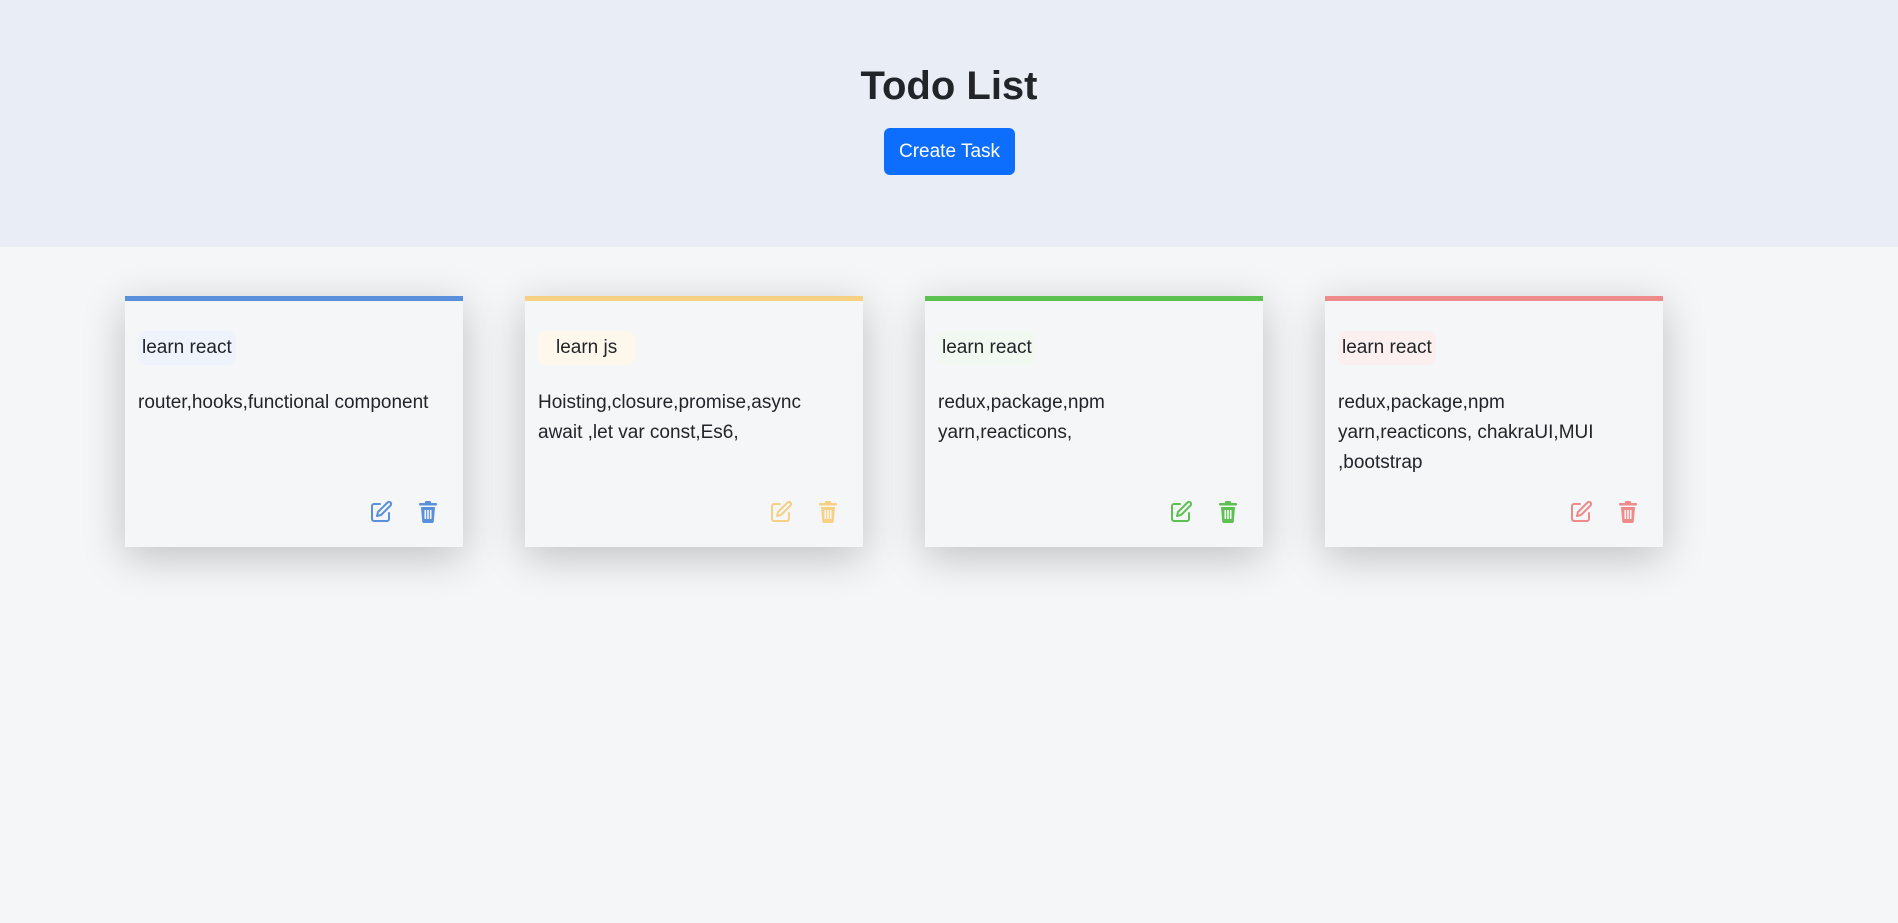 The image size is (1898, 923). Describe the element at coordinates (949, 86) in the screenshot. I see `page-title: Todo List` at that location.